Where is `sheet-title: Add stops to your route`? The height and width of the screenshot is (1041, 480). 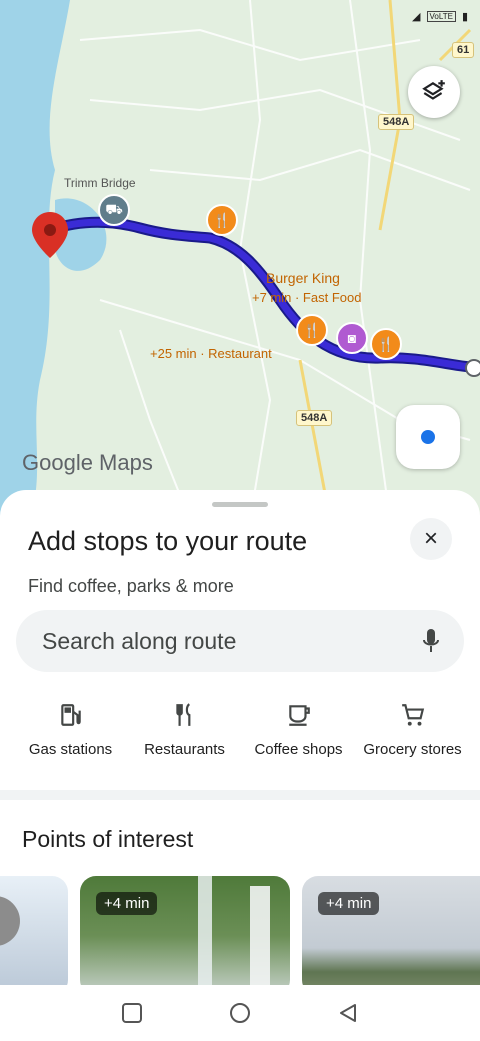
sheet-title: Add stops to your route is located at coordinates (168, 541).